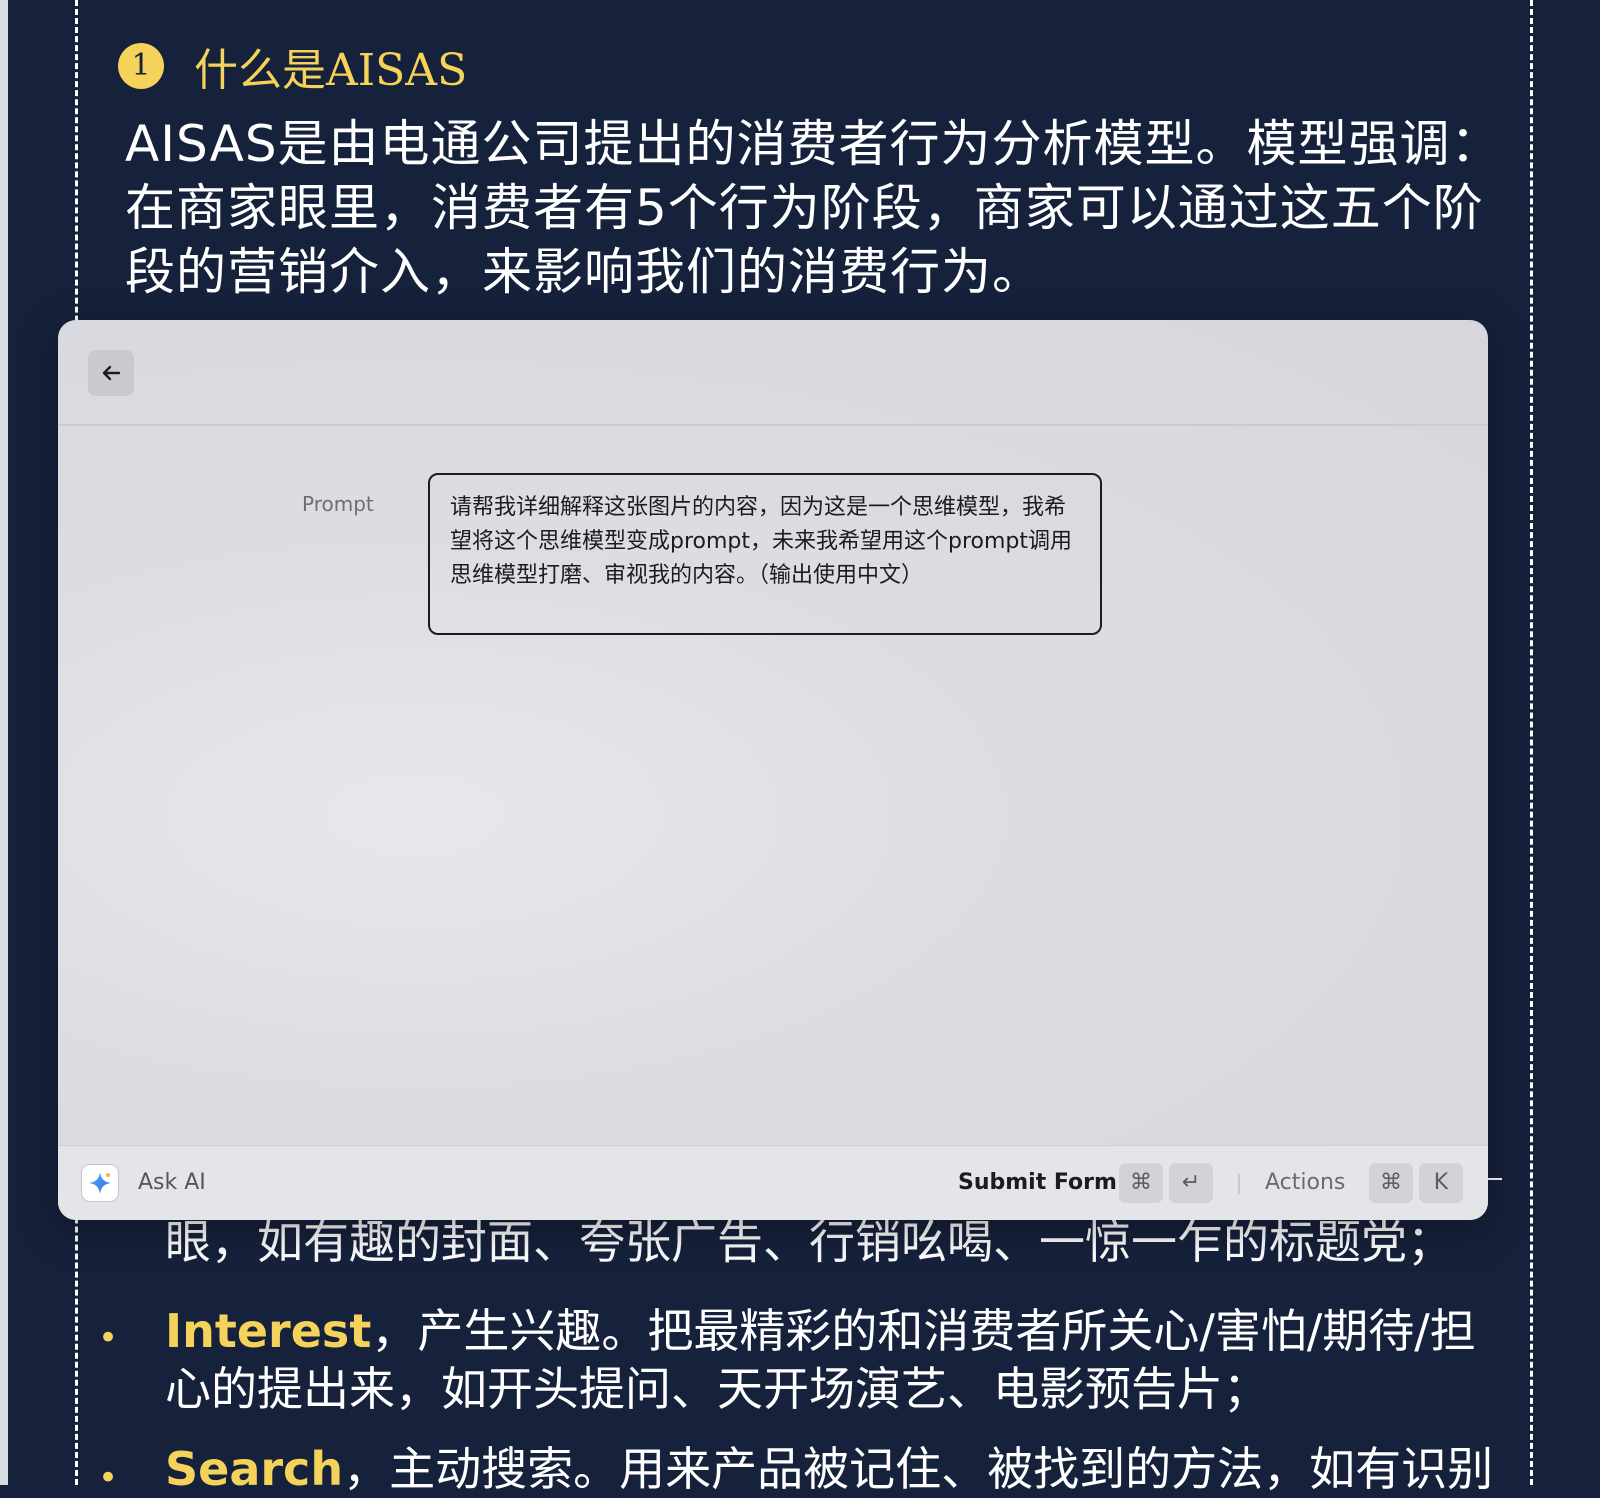 This screenshot has height=1498, width=1600. What do you see at coordinates (1531, 742) in the screenshot?
I see `dashed-border-right` at bounding box center [1531, 742].